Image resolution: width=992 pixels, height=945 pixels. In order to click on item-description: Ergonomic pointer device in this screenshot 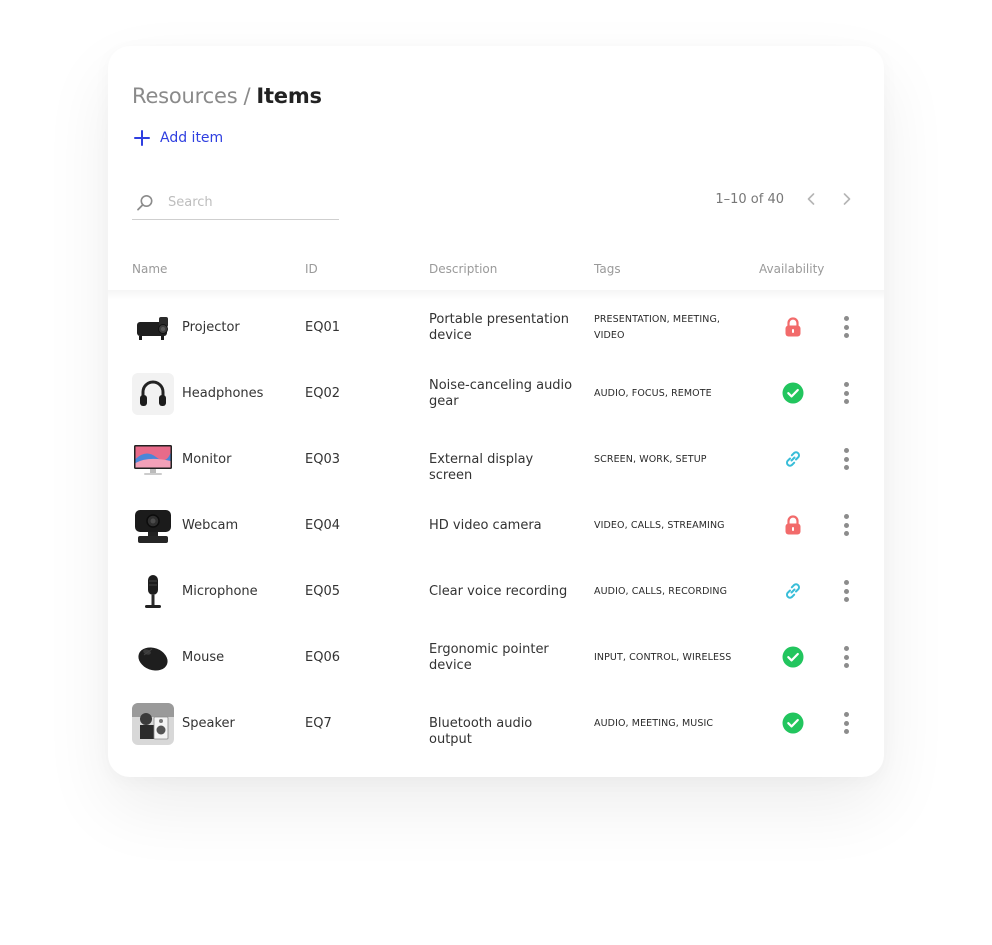, I will do `click(504, 658)`.